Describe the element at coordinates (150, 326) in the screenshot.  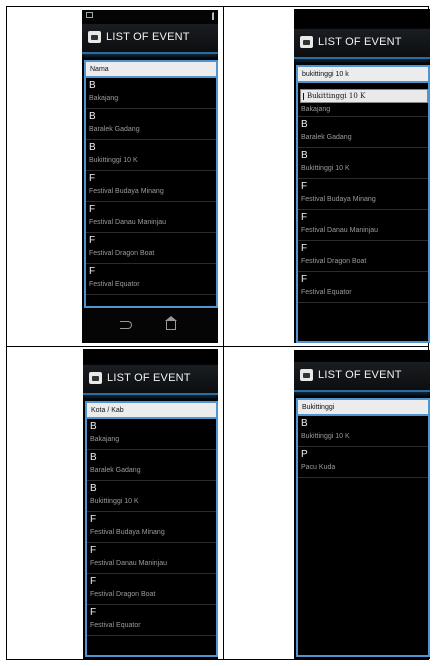
I see `navigation-bar` at that location.